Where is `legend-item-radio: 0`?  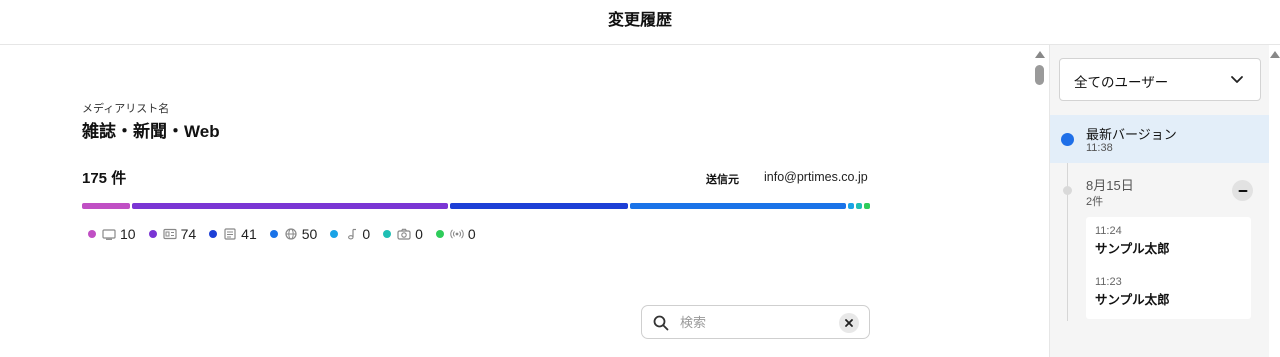 legend-item-radio: 0 is located at coordinates (455, 234).